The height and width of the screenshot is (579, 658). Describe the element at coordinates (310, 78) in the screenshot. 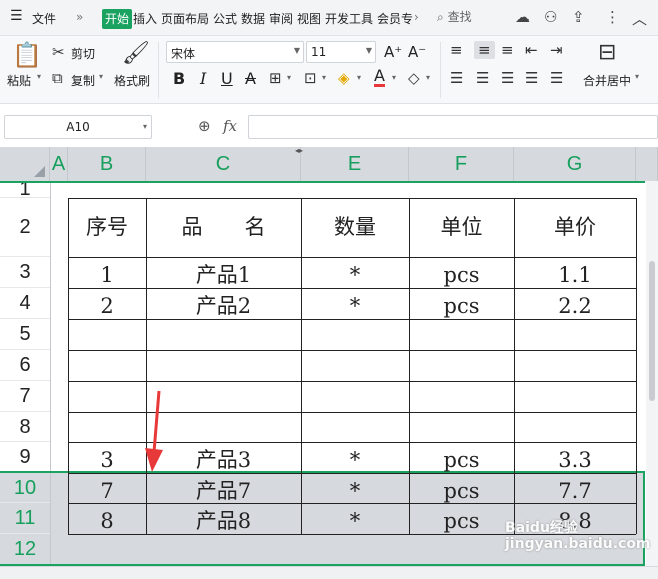

I see `cell-style-icon: ⊡` at that location.